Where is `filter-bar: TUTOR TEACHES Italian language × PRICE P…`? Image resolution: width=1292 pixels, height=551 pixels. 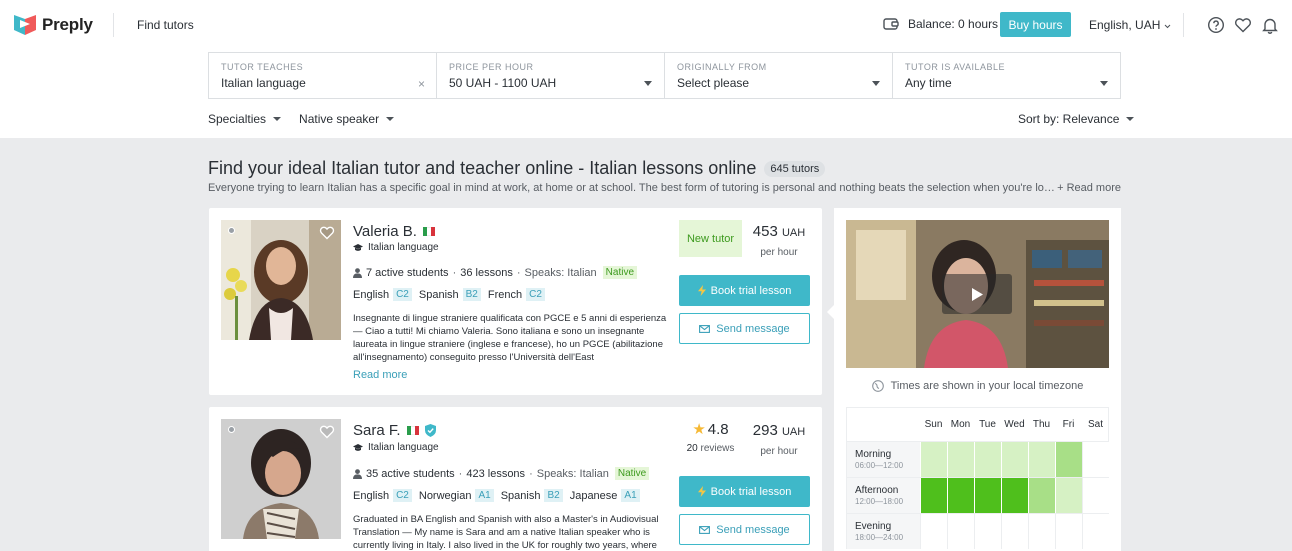 filter-bar: TUTOR TEACHES Italian language × PRICE P… is located at coordinates (664, 75).